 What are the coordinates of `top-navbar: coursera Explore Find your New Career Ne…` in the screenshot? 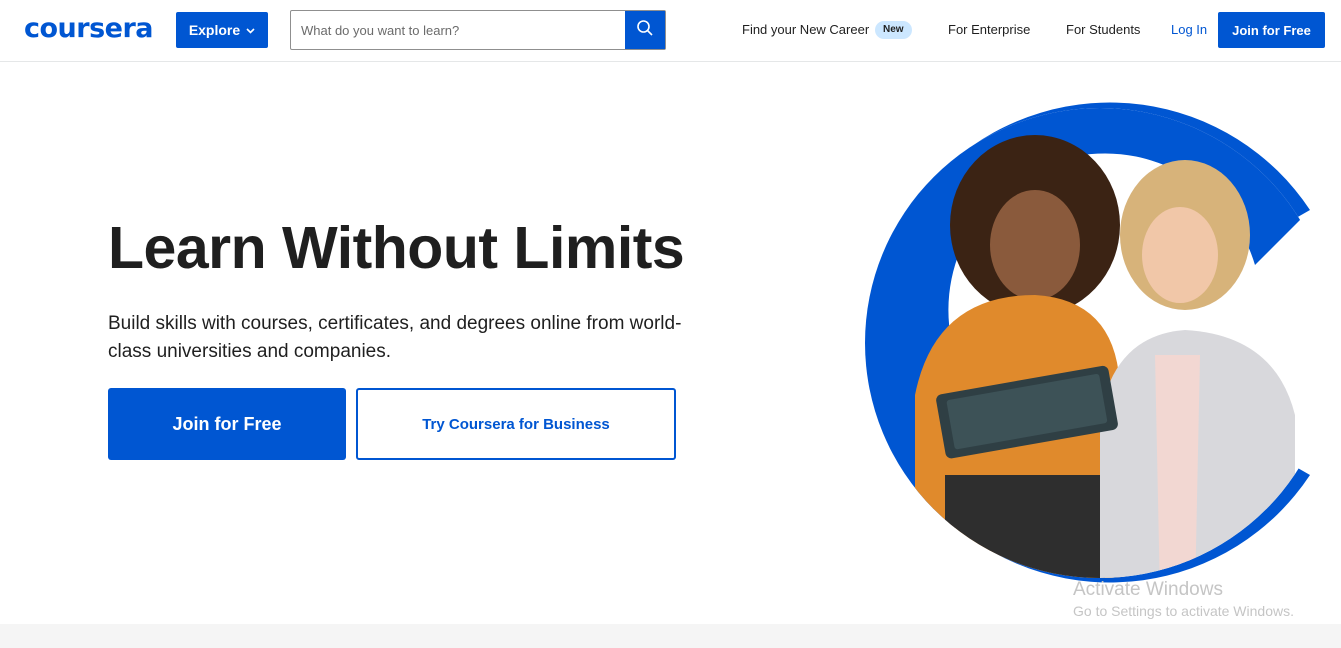 It's located at (670, 31).